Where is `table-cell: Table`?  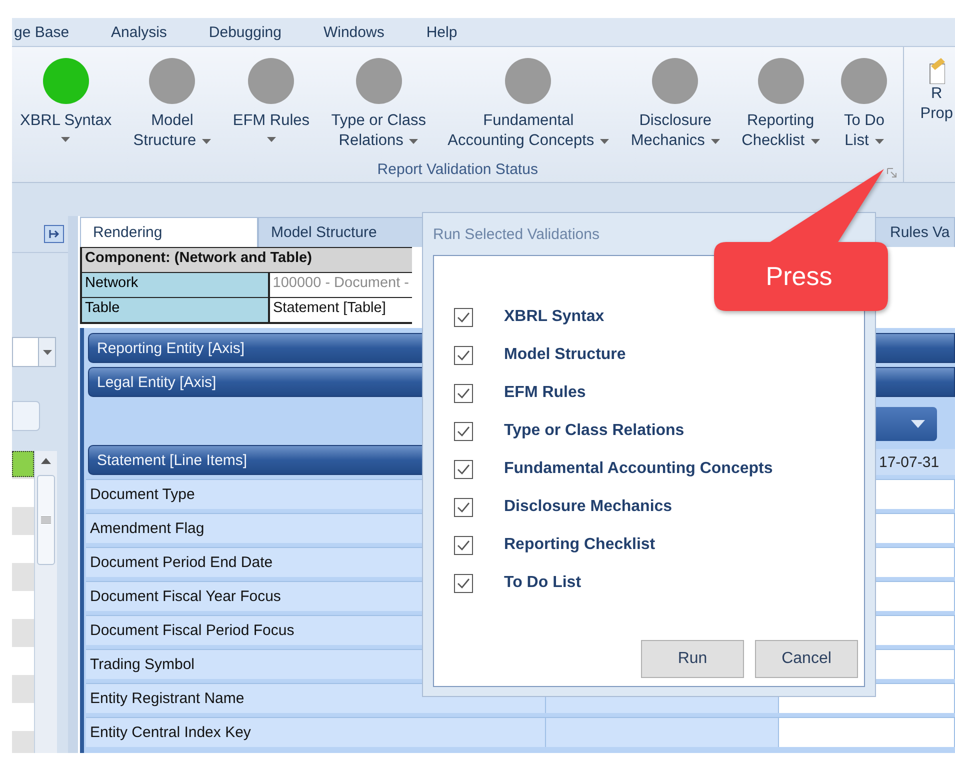 table-cell: Table is located at coordinates (176, 310).